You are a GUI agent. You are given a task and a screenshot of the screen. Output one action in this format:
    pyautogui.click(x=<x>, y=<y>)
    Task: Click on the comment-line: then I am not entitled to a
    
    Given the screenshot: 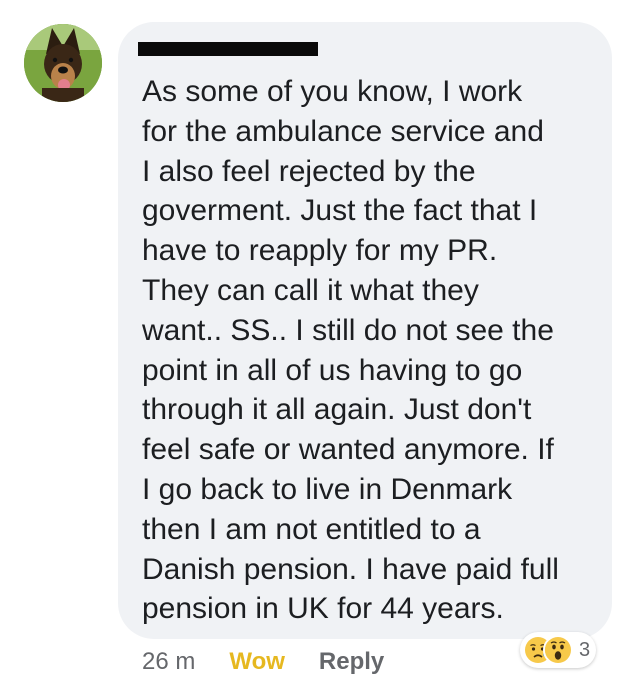 What is the action you would take?
    pyautogui.click(x=311, y=529)
    